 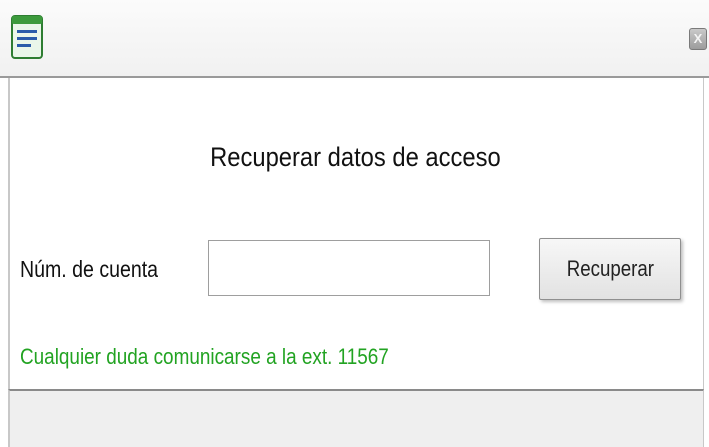 What do you see at coordinates (698, 39) in the screenshot?
I see `close-button: X` at bounding box center [698, 39].